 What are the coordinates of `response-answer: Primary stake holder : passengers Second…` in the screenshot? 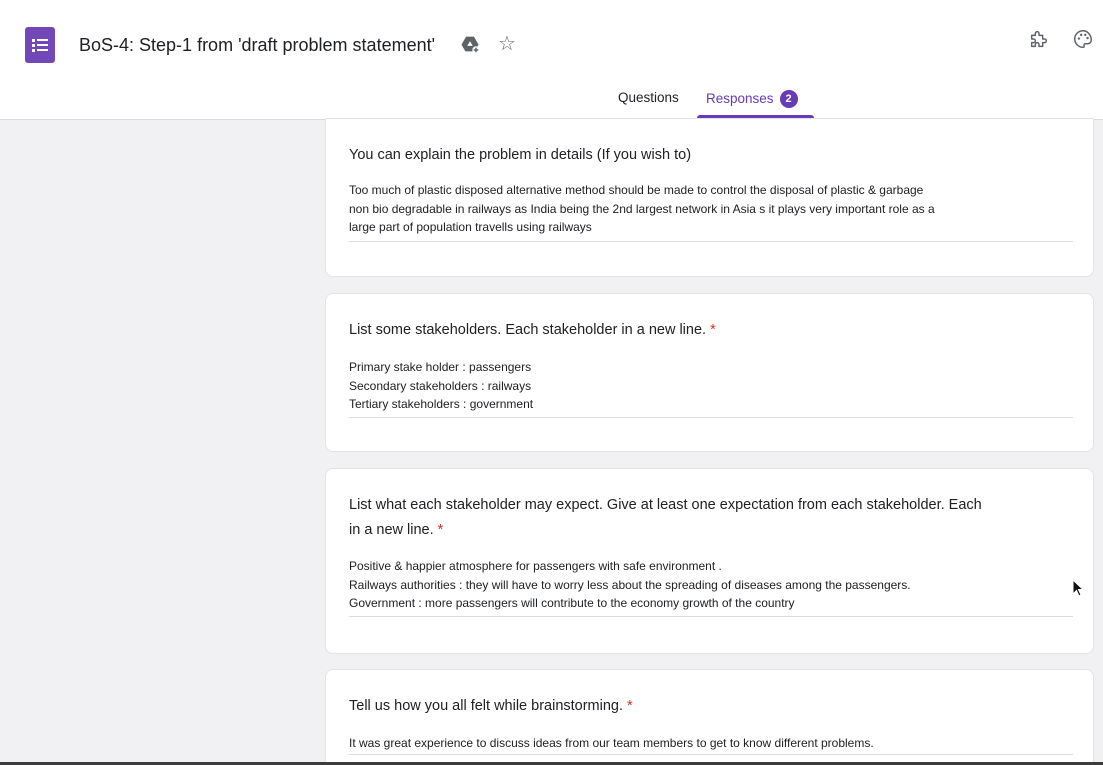 It's located at (711, 386).